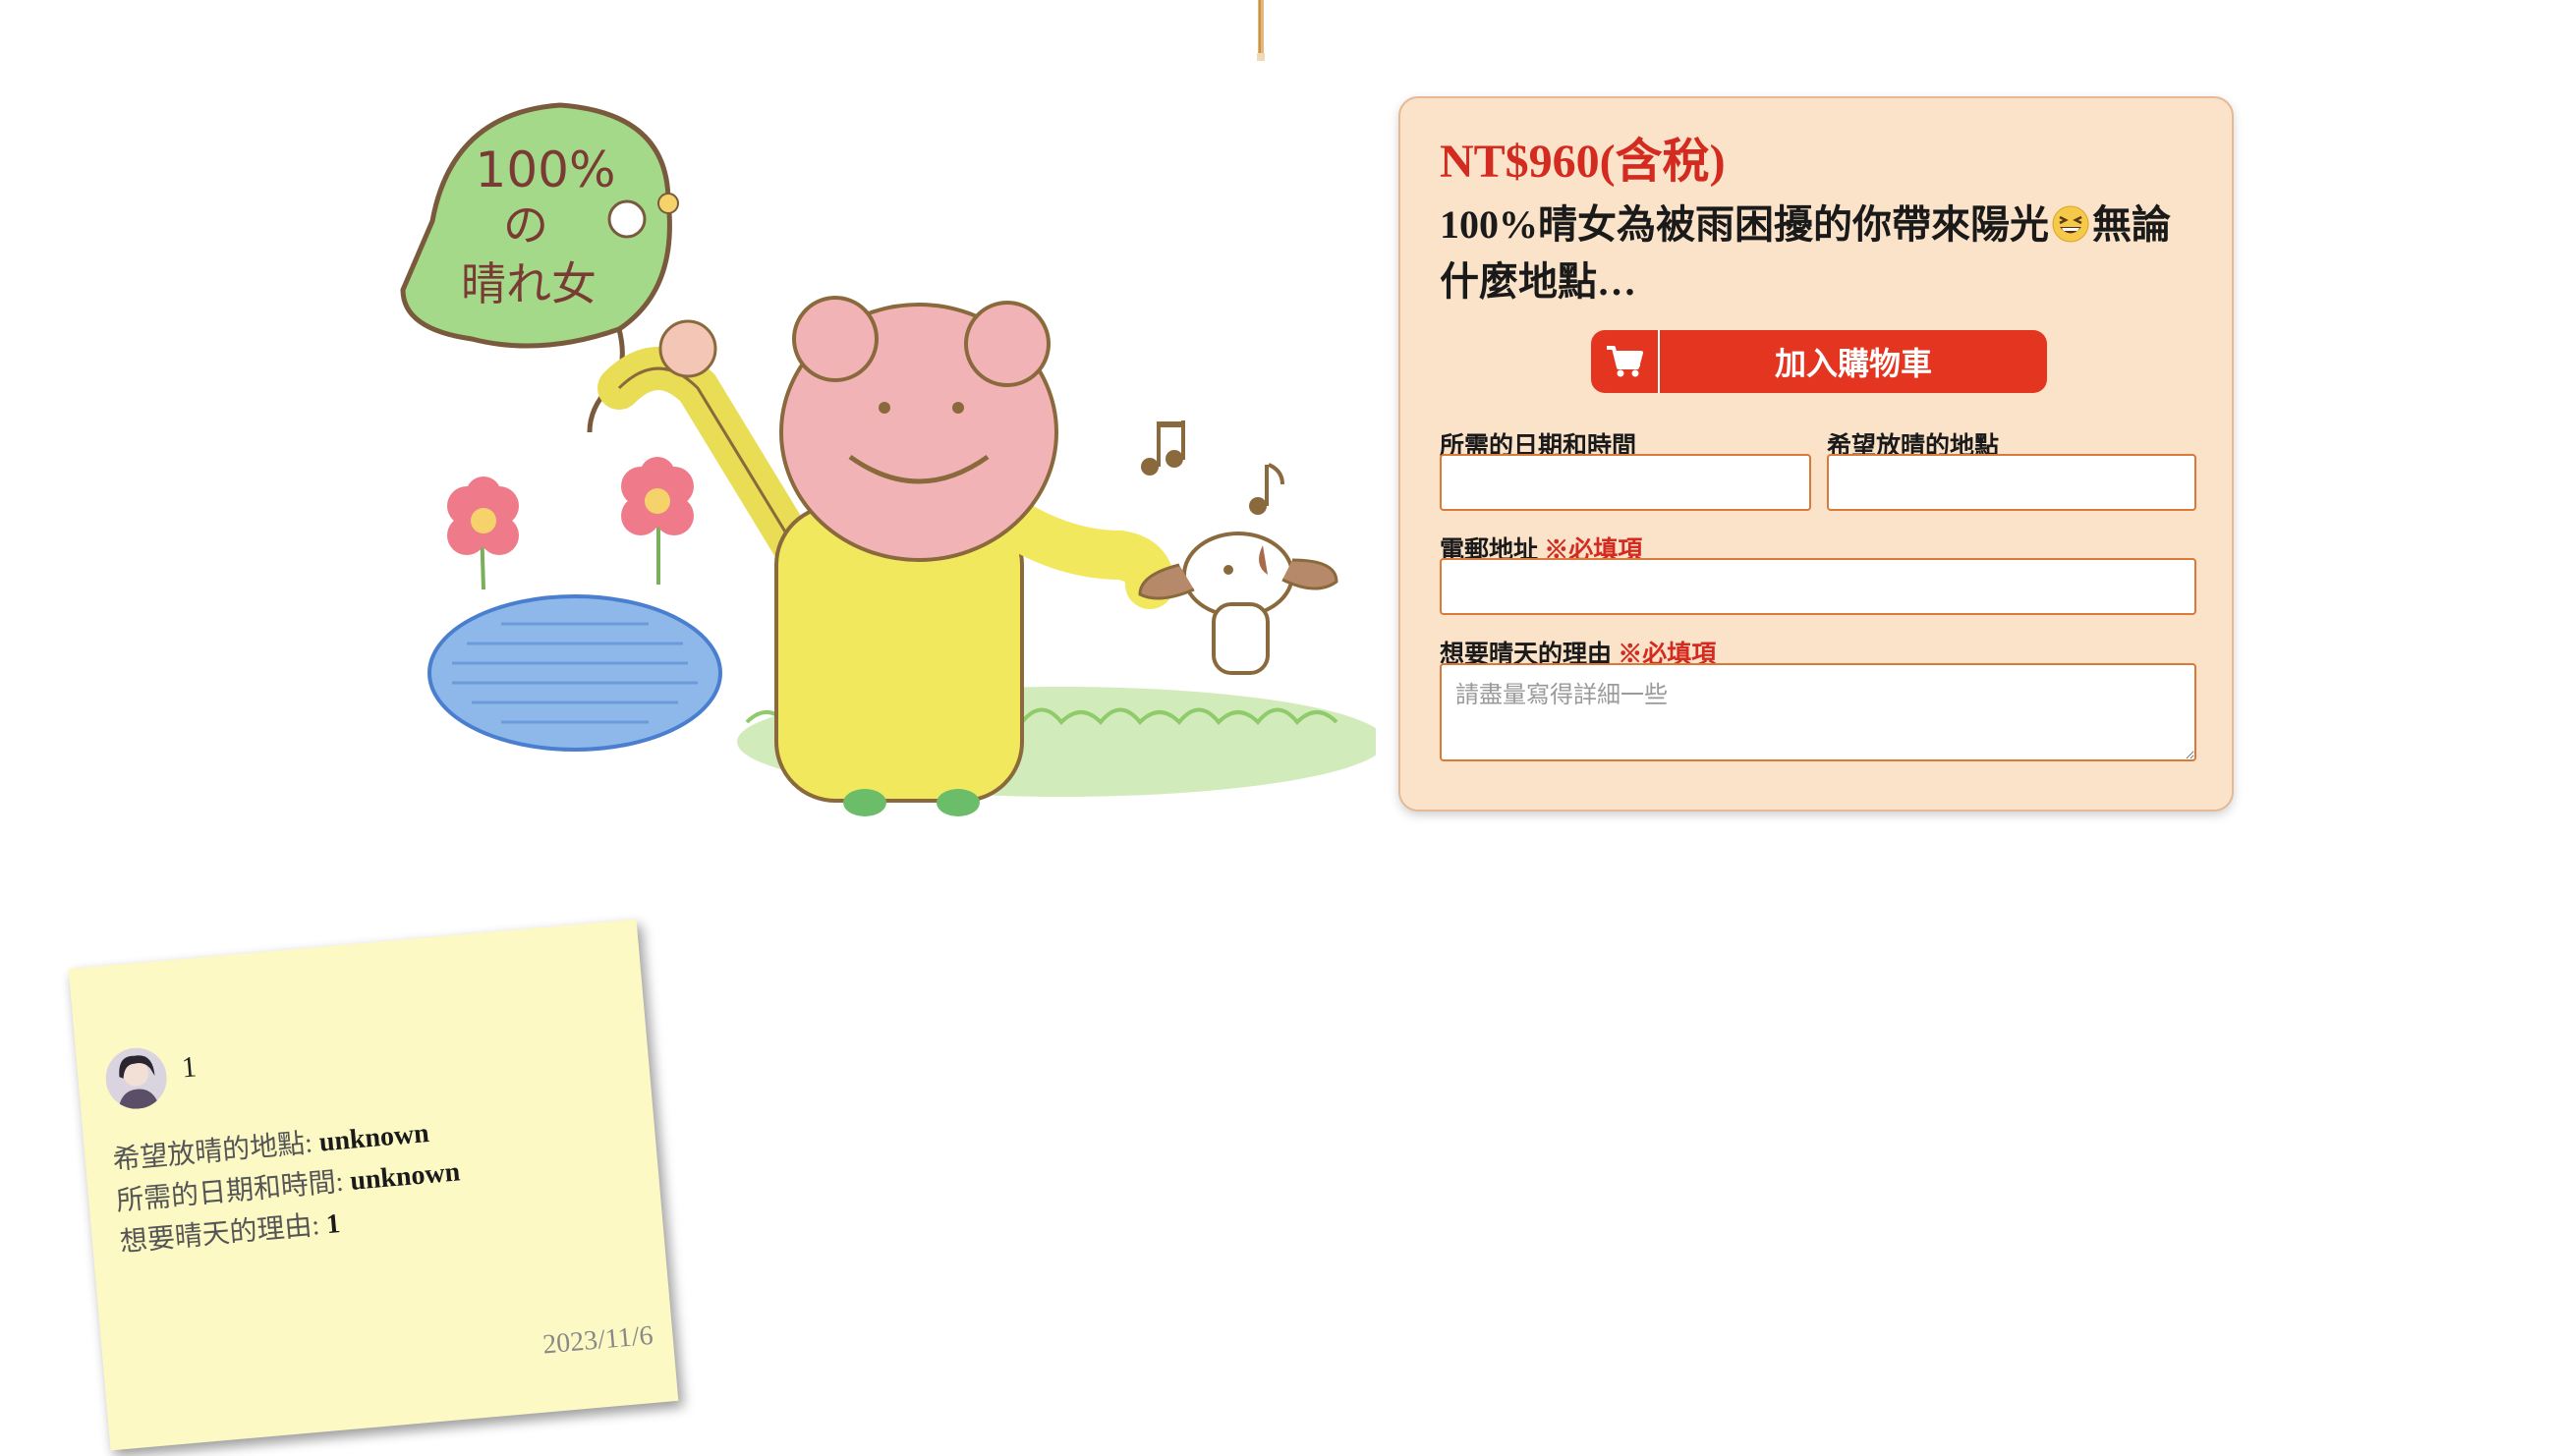  Describe the element at coordinates (373, 1137) in the screenshot. I see `note-location-value: unknown` at that location.